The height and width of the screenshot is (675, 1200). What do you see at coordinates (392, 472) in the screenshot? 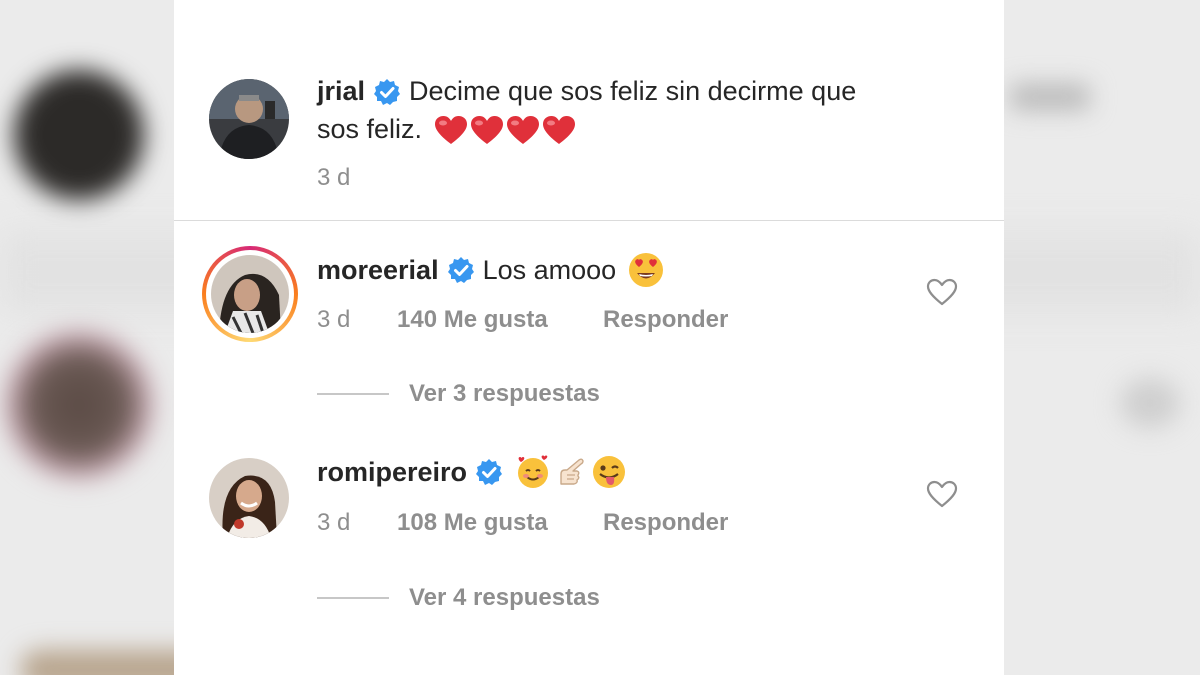
I see `username: romipereiro` at bounding box center [392, 472].